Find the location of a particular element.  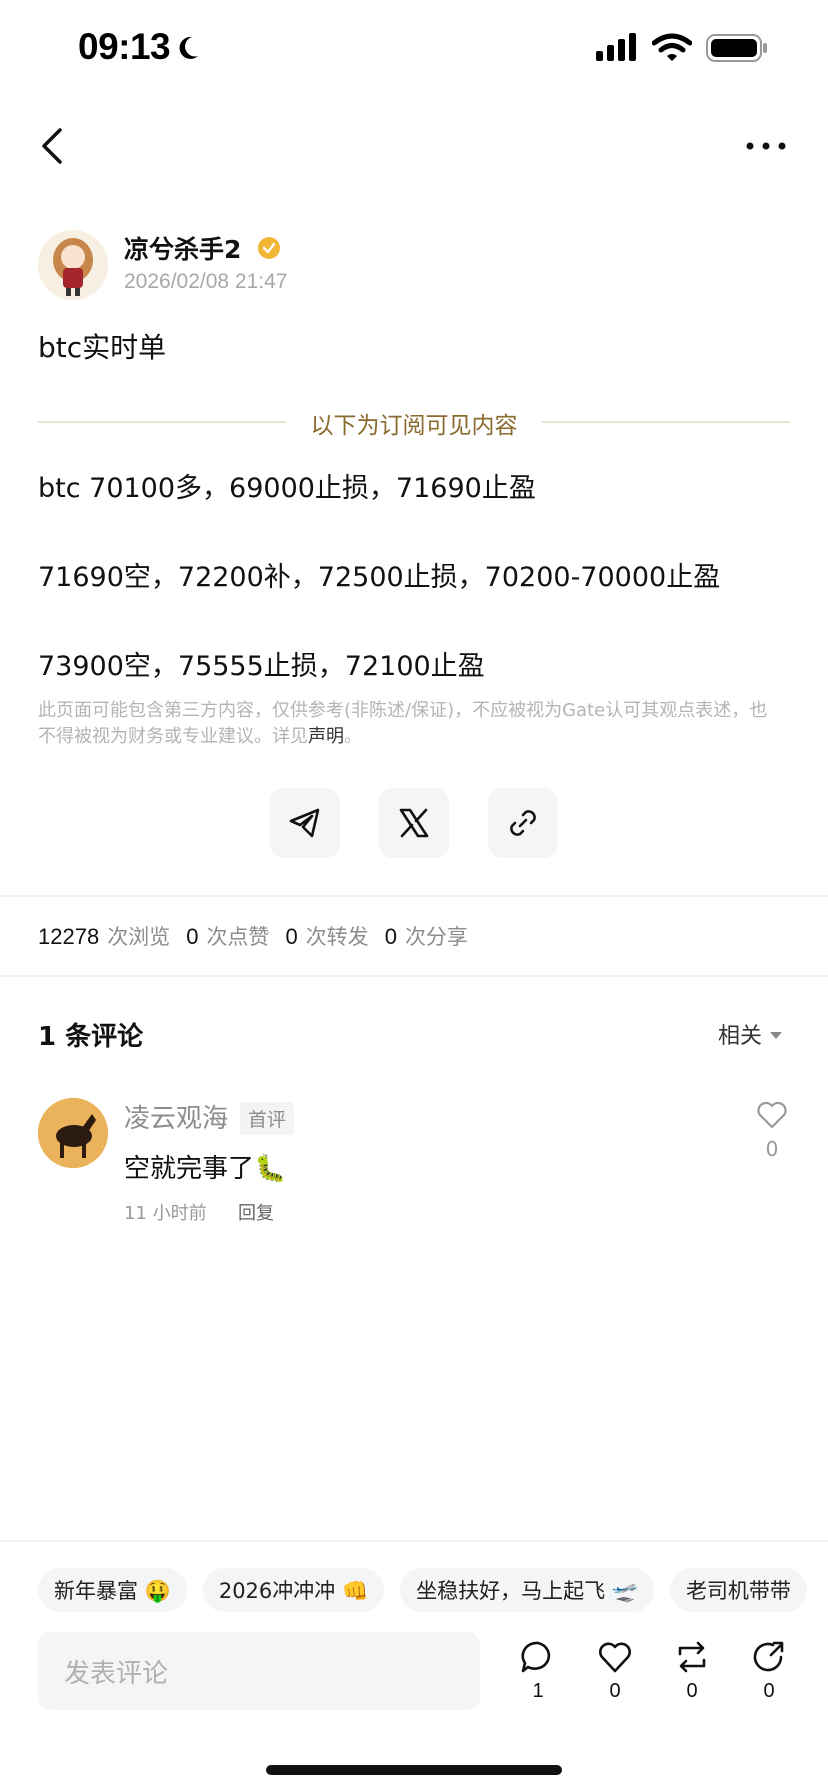

comment-action: 1 is located at coordinates (538, 1671).